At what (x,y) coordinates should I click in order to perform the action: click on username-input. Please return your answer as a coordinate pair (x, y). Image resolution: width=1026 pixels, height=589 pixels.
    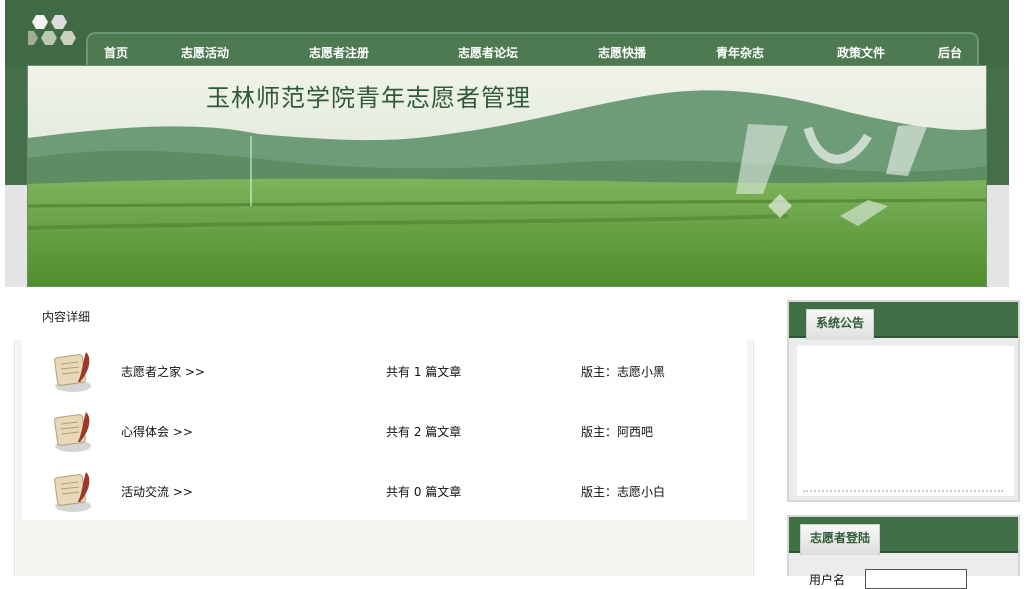
    Looking at the image, I should click on (916, 579).